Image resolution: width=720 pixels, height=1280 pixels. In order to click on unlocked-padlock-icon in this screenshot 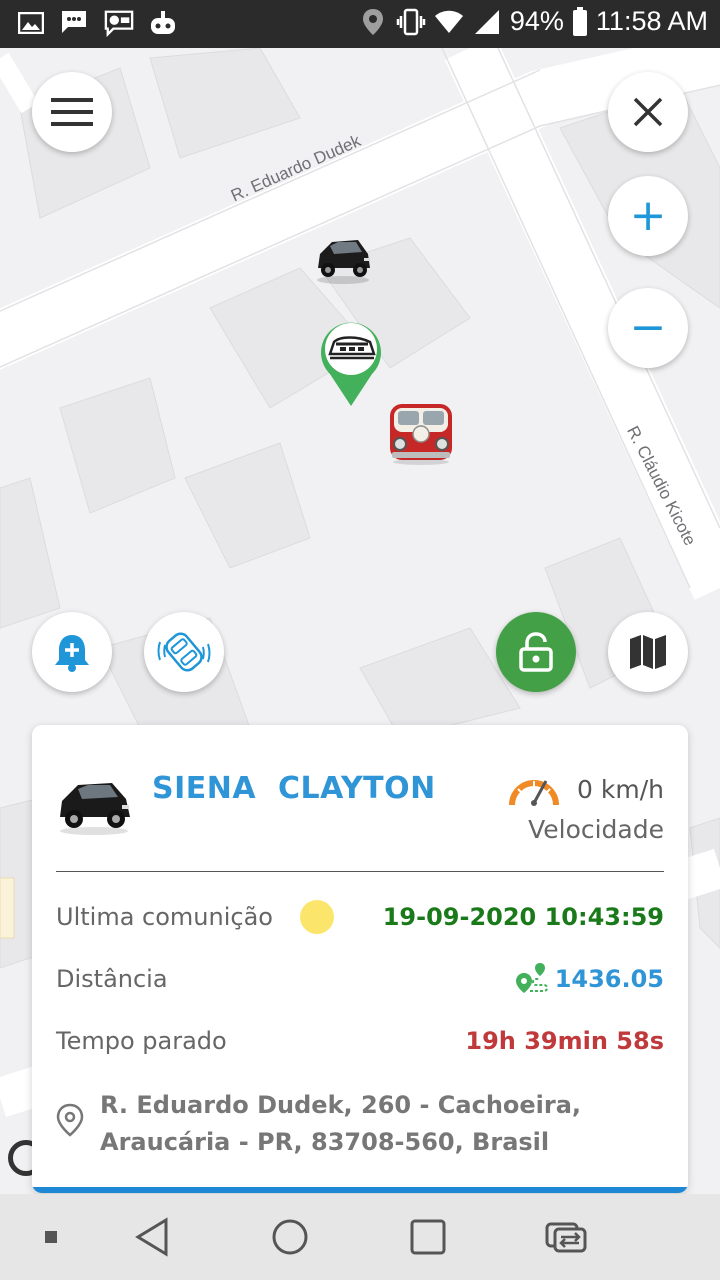, I will do `click(536, 652)`.